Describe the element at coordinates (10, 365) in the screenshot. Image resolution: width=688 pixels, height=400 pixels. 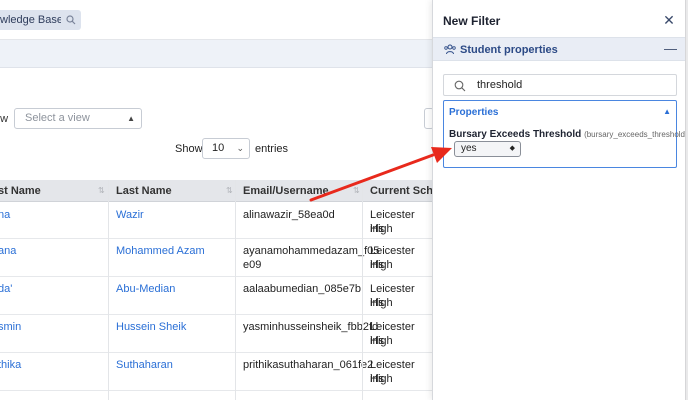
I see `first-name-cell: thika` at that location.